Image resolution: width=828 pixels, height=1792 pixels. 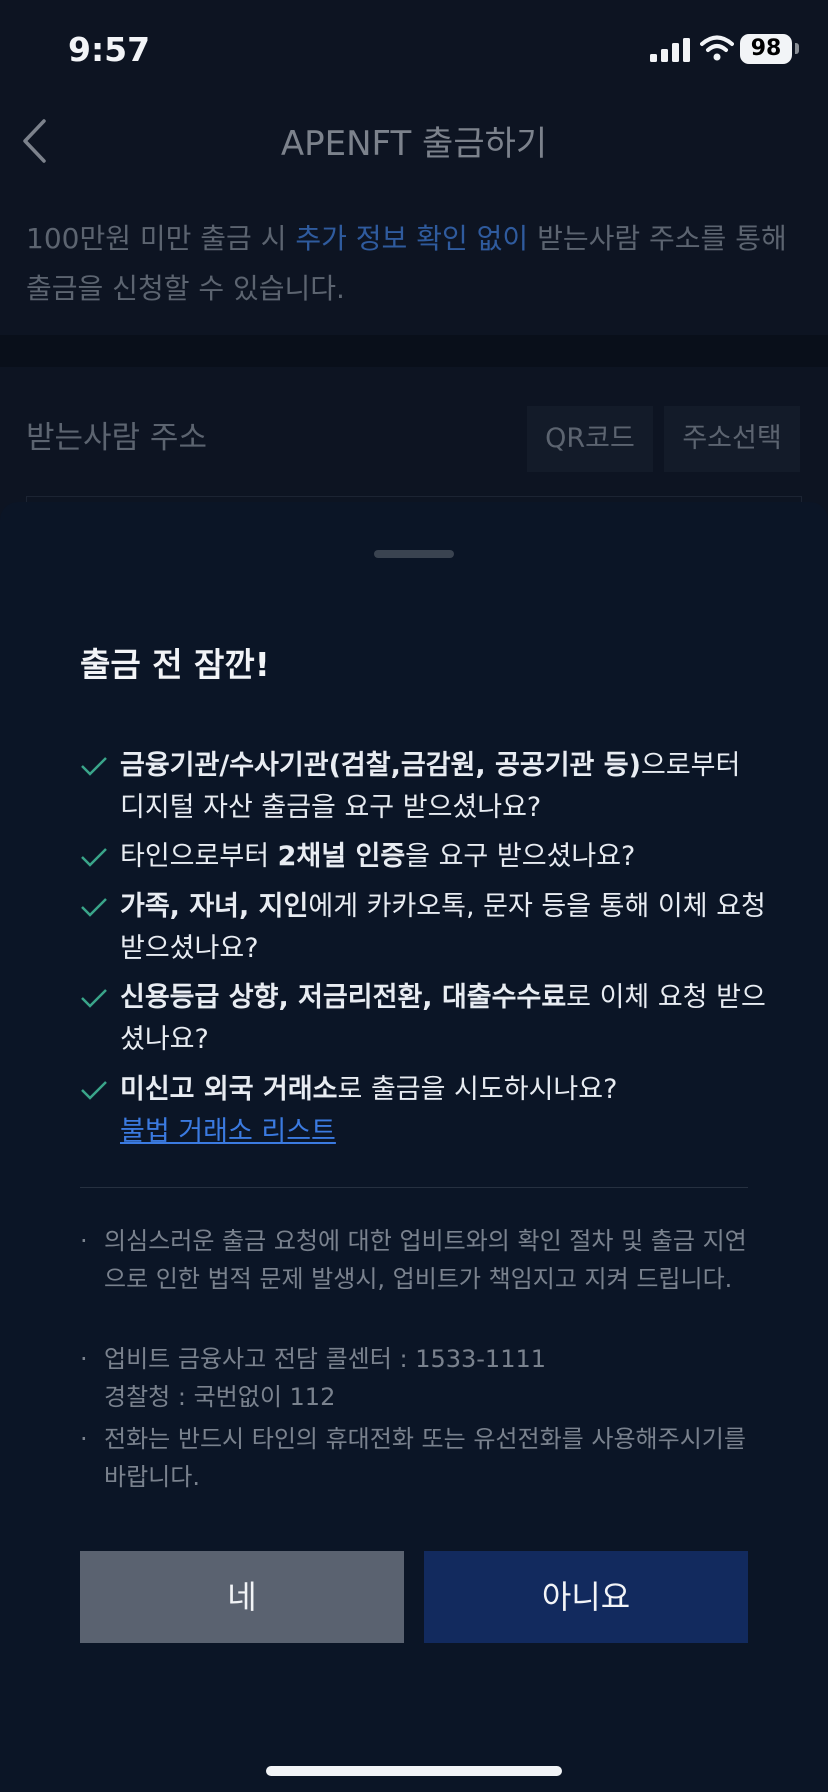 I want to click on checklist-item: 신용등급 상향, 저금리전환, 대출수수료로 이체 요청 받으셨나요?, so click(x=423, y=1019).